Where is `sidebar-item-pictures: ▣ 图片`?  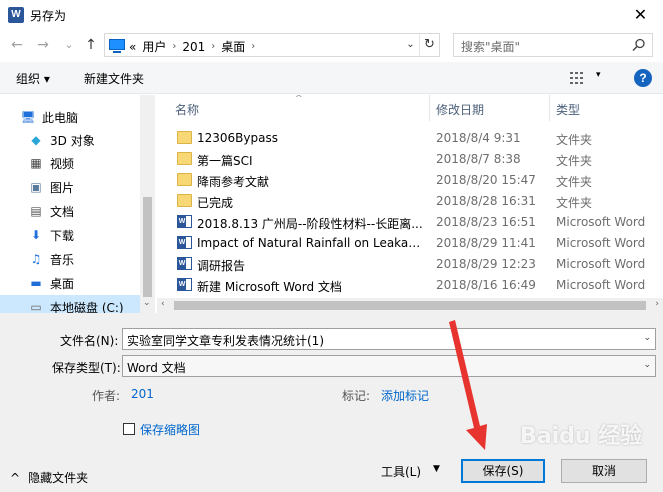 sidebar-item-pictures: ▣ 图片 is located at coordinates (70, 187).